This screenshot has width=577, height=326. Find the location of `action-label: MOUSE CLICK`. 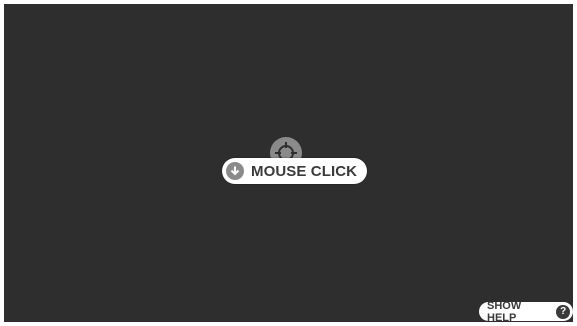

action-label: MOUSE CLICK is located at coordinates (304, 171).